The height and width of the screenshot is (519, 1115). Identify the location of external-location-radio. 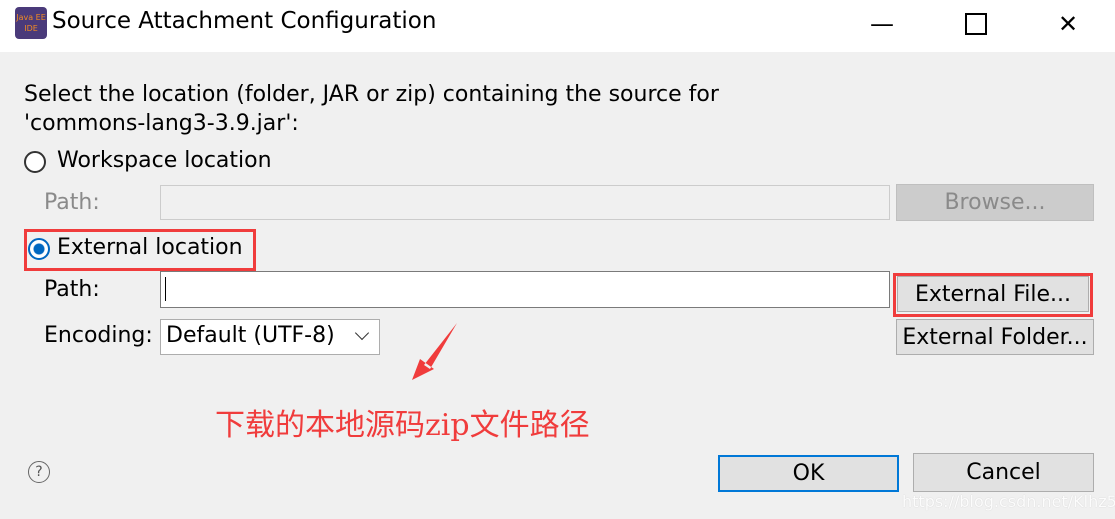
(39, 249).